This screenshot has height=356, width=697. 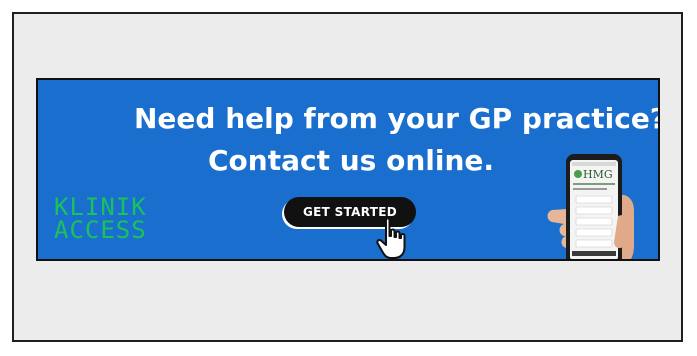 What do you see at coordinates (391, 238) in the screenshot?
I see `hand-pointer-icon` at bounding box center [391, 238].